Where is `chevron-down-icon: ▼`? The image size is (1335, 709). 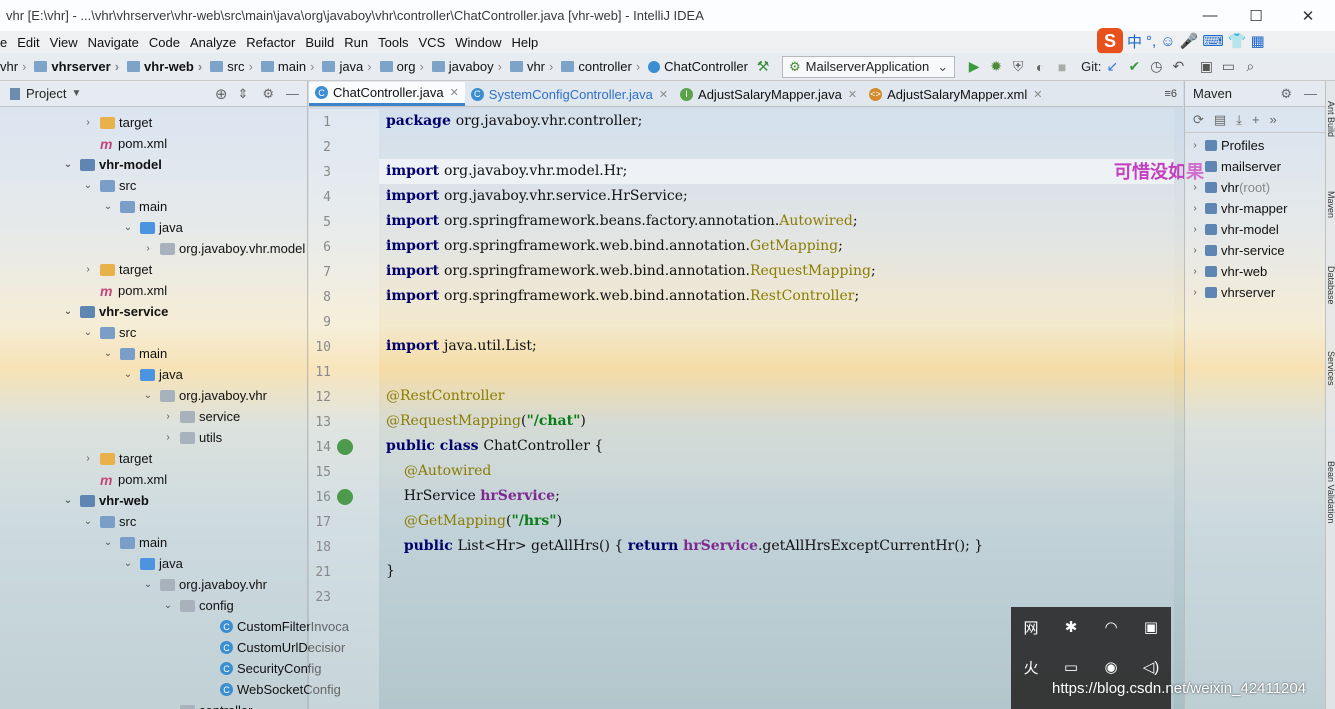
chevron-down-icon: ▼ is located at coordinates (76, 93).